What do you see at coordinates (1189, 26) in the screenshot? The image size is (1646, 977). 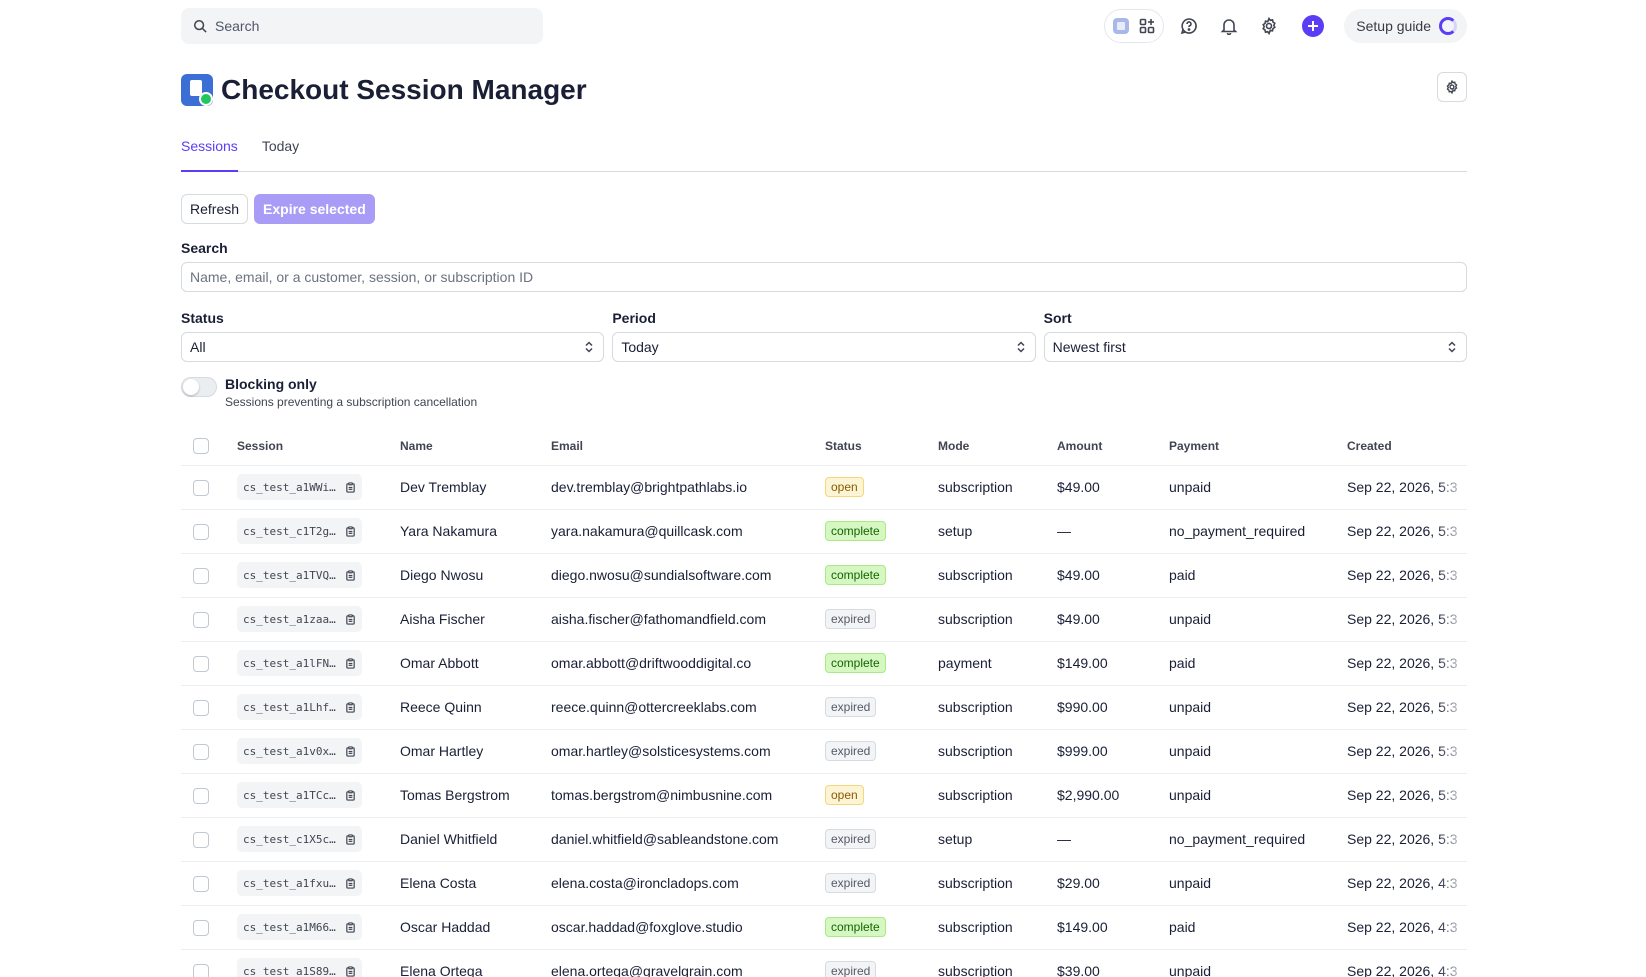 I see `help-button` at bounding box center [1189, 26].